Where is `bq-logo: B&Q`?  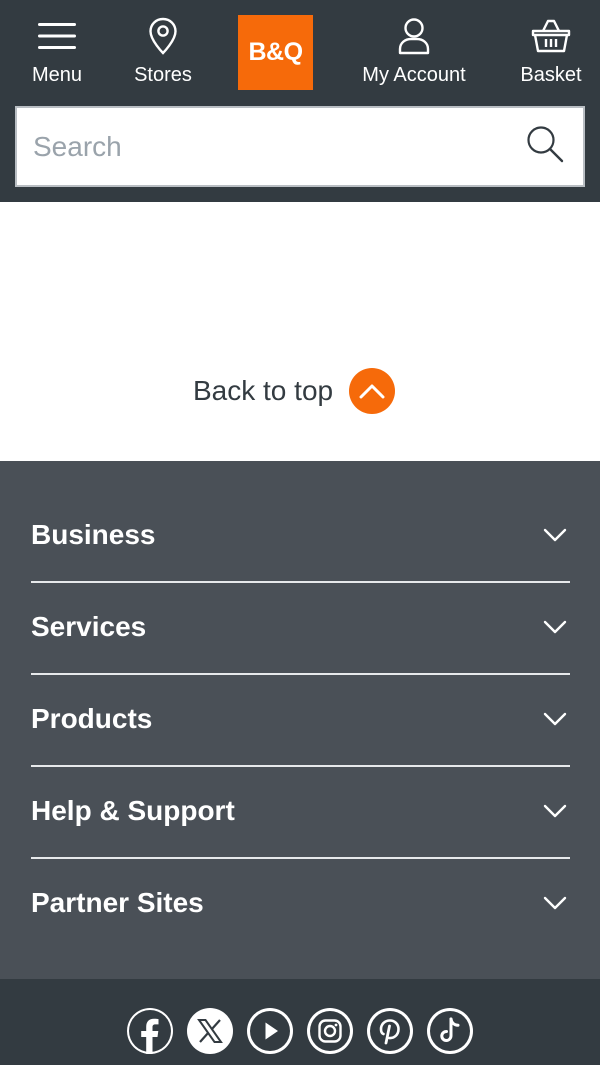
bq-logo: B&Q is located at coordinates (275, 52).